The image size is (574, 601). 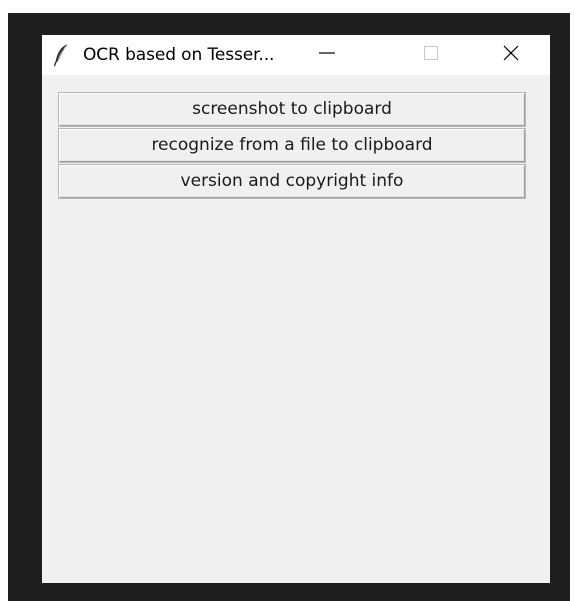 I want to click on close-icon, so click(x=511, y=55).